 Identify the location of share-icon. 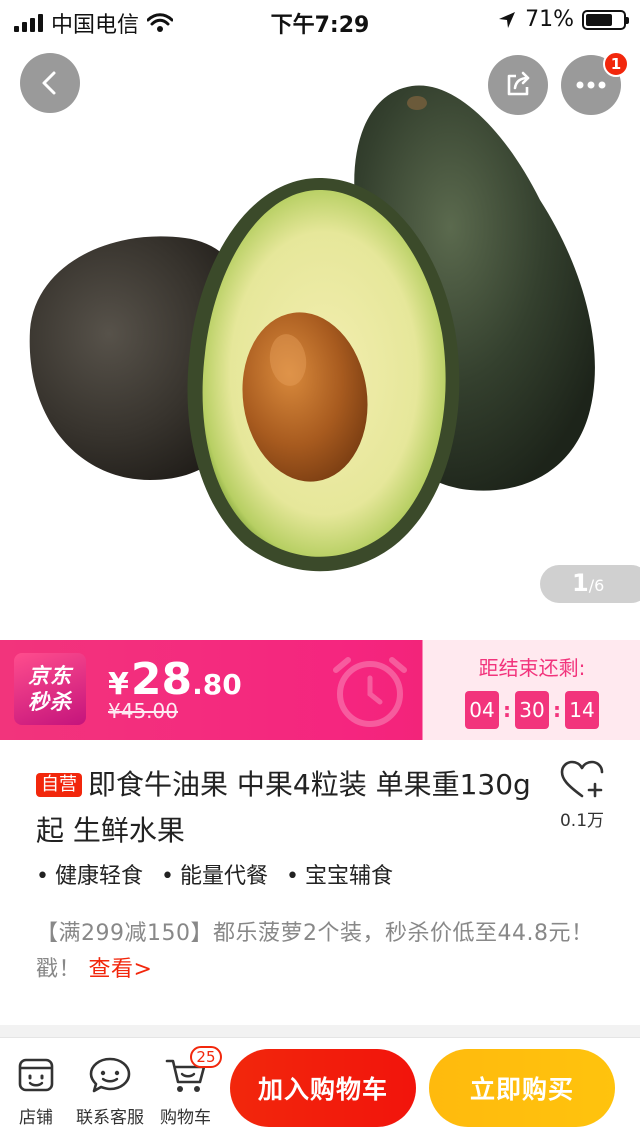
(518, 83).